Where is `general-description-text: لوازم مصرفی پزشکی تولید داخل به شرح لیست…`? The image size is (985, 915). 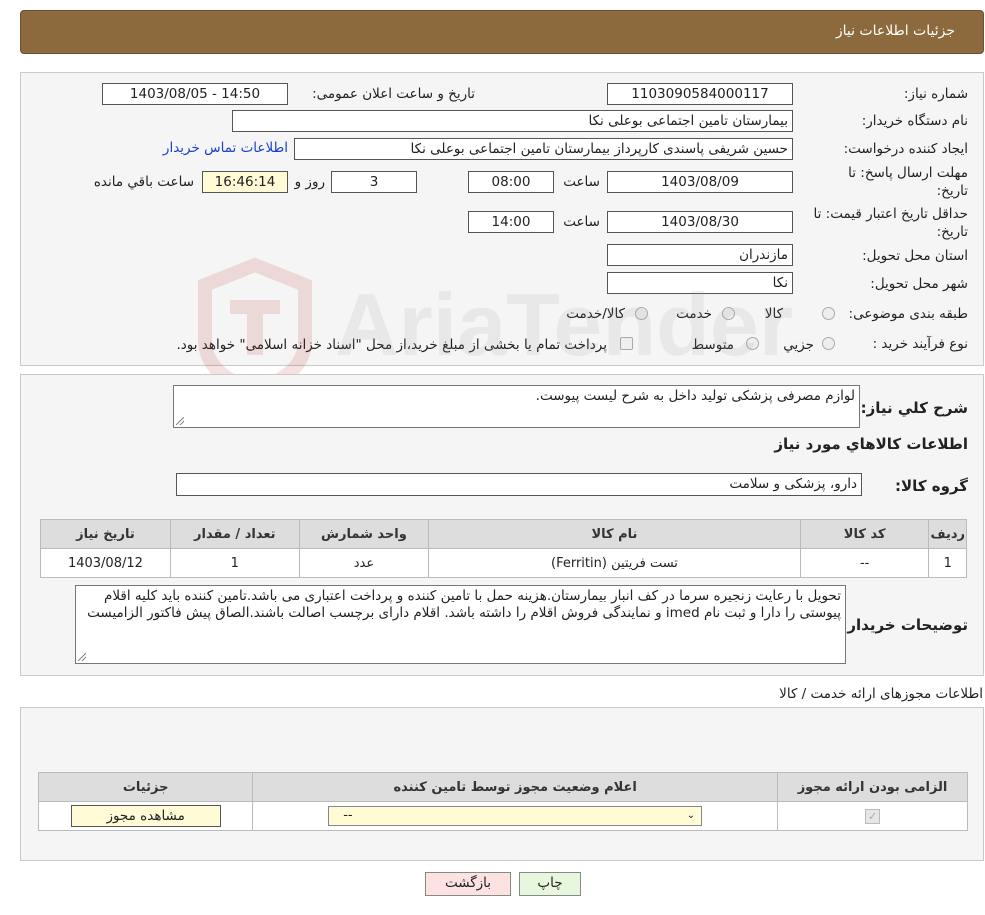
general-description-text: لوازم مصرفی پزشکی تولید داخل به شرح لیست… is located at coordinates (695, 396).